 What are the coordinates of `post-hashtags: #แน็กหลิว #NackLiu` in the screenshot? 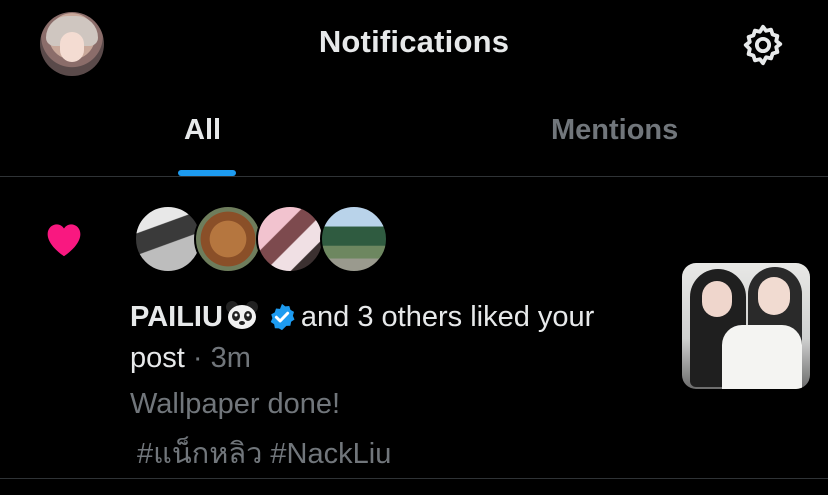 It's located at (264, 453).